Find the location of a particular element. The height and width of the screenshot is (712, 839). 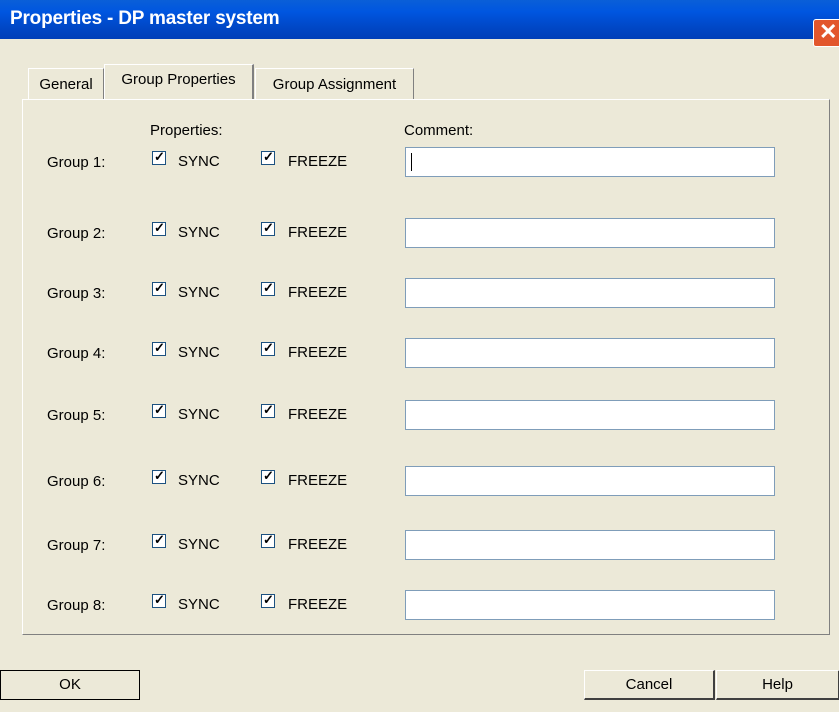

text-caret is located at coordinates (411, 162).